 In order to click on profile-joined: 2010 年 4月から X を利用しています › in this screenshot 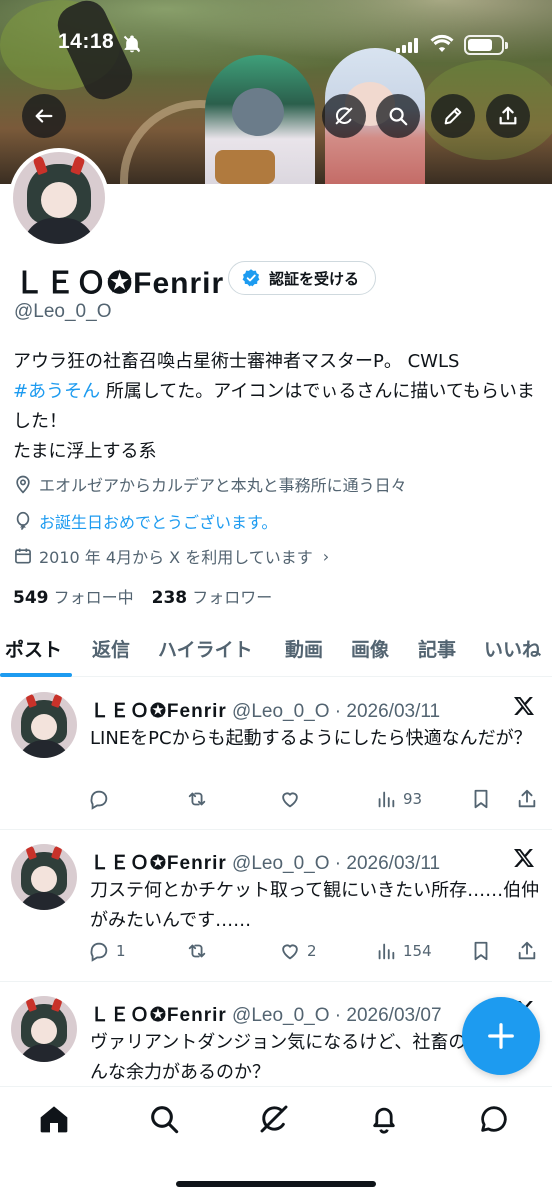, I will do `click(171, 556)`.